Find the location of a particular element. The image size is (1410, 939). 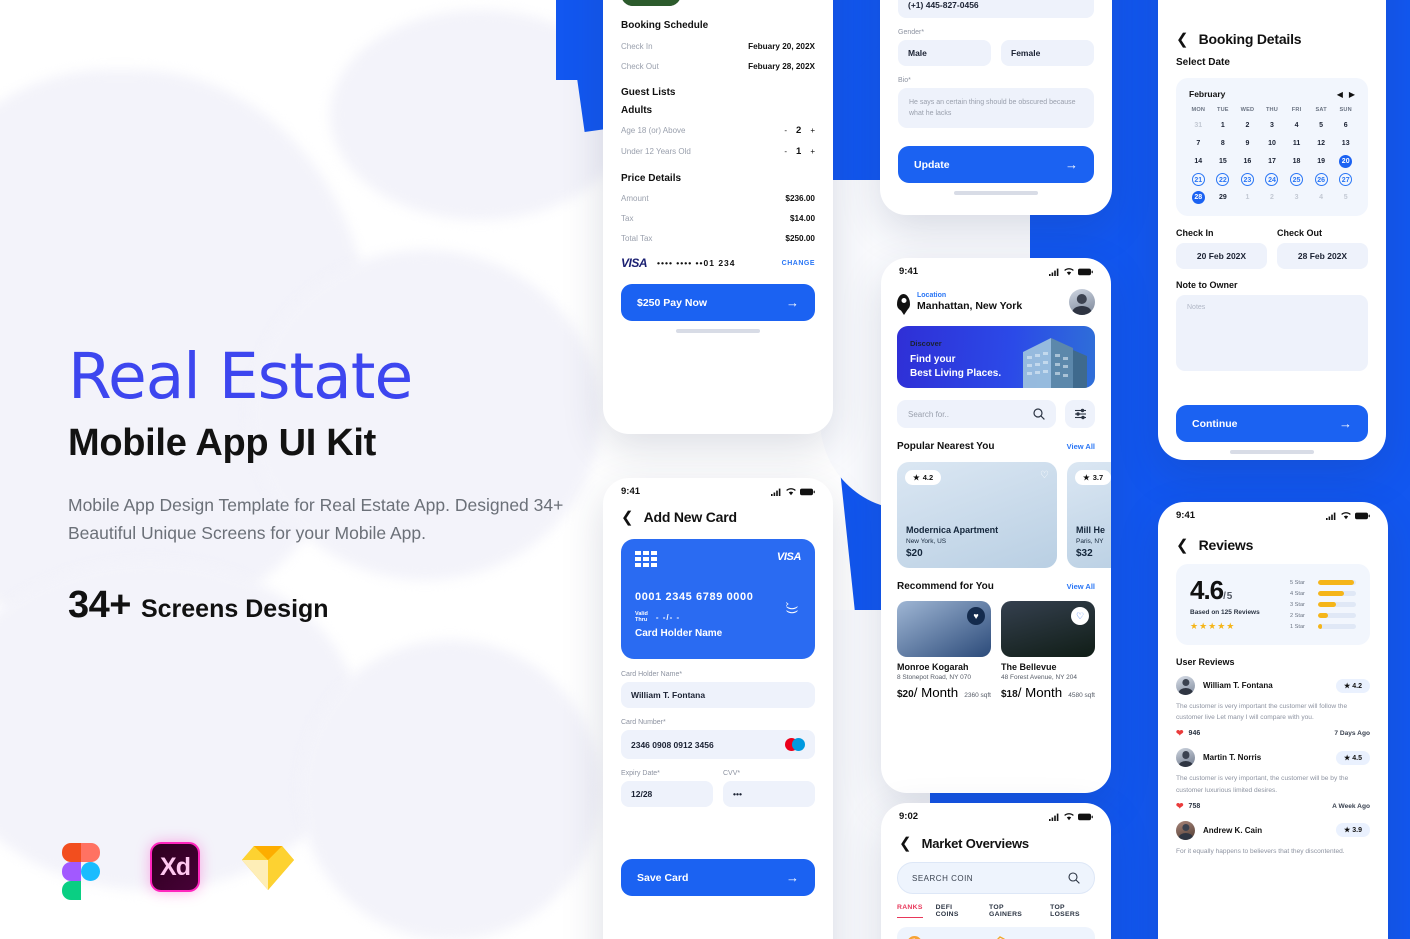

check-in-input: 20 Feb 202X is located at coordinates (1221, 256).